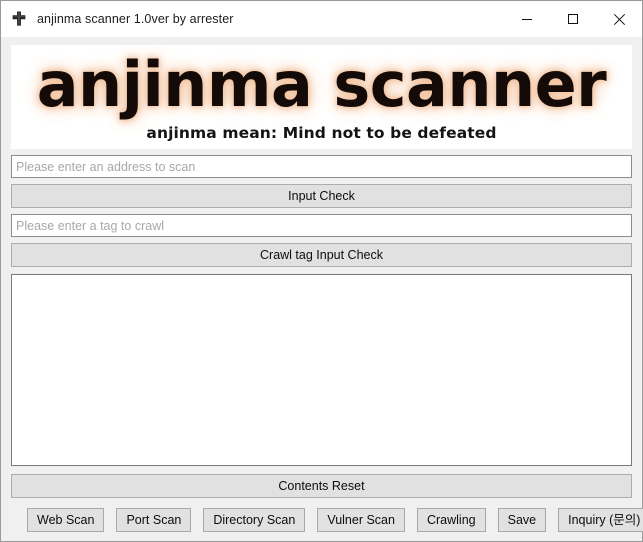 This screenshot has height=542, width=643. What do you see at coordinates (619, 19) in the screenshot?
I see `close-icon` at bounding box center [619, 19].